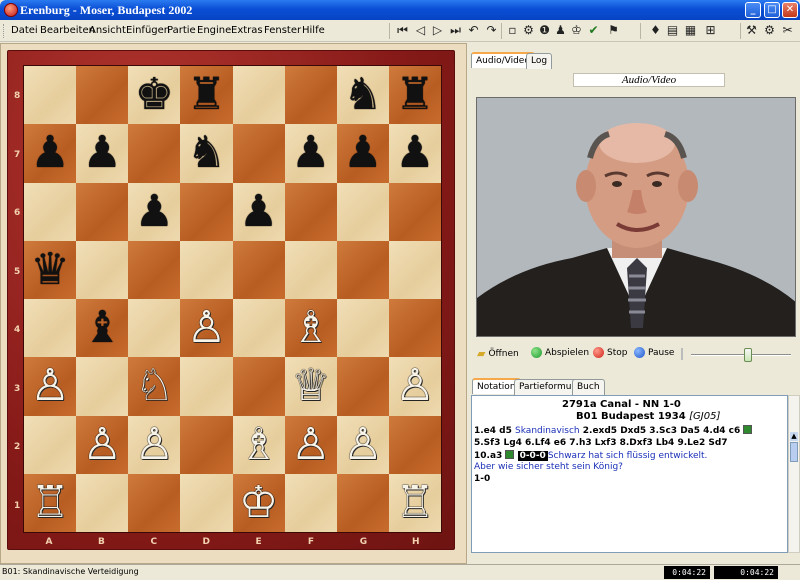  I want to click on position-slider-track, so click(741, 355).